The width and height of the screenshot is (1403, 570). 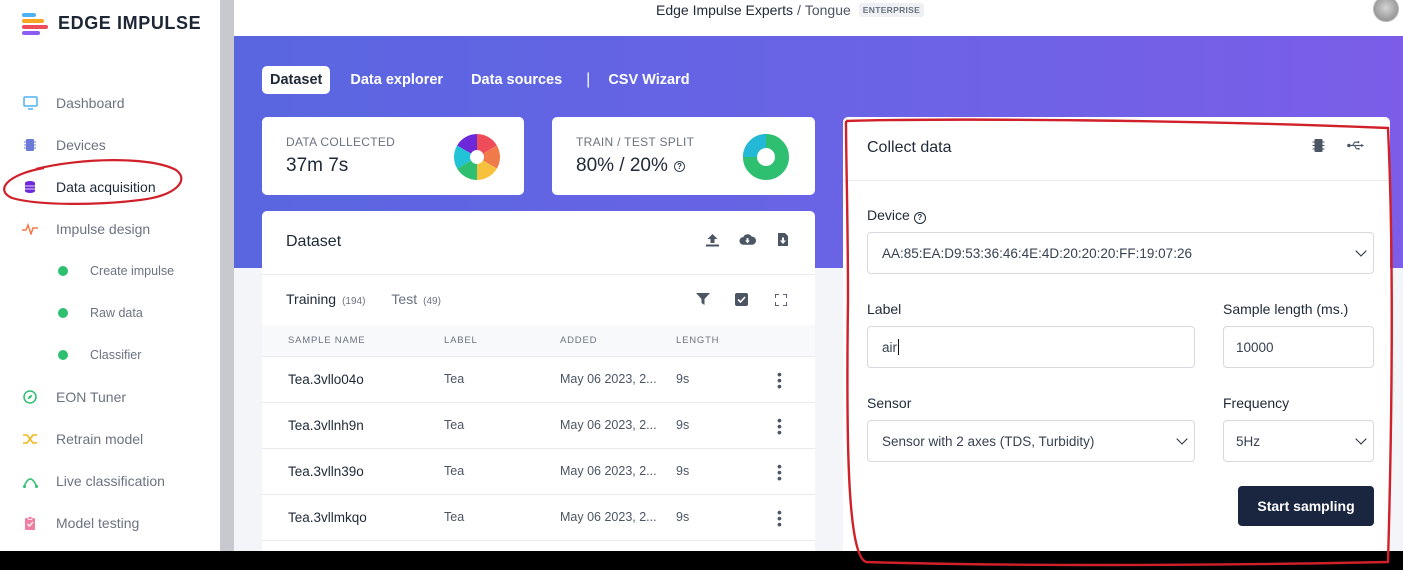 I want to click on sidebar-subitem-create-impulse: Create impulse, so click(x=110, y=271).